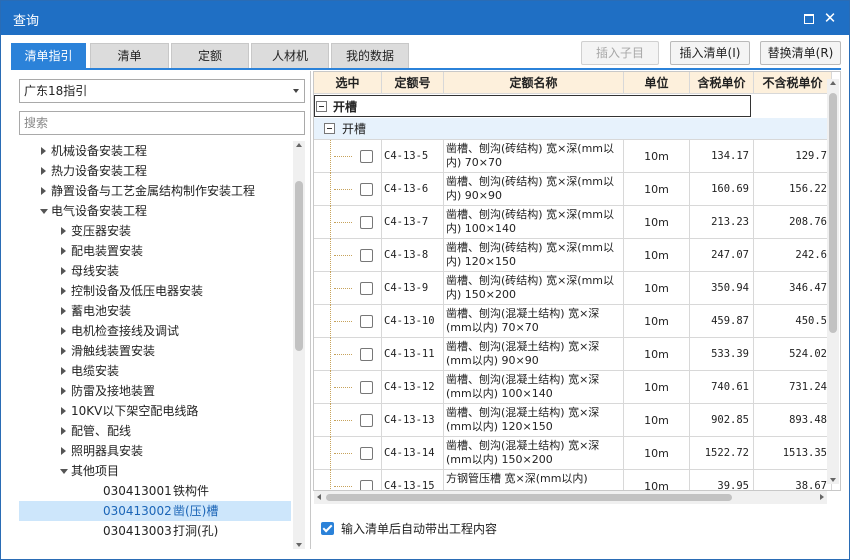  Describe the element at coordinates (155, 151) in the screenshot. I see `tree-item: 机械设备安装工程` at that location.